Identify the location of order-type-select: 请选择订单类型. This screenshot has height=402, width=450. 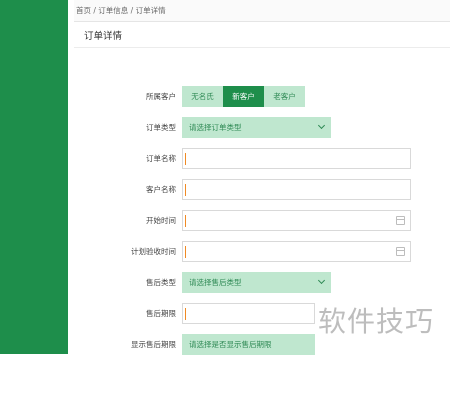
(256, 127).